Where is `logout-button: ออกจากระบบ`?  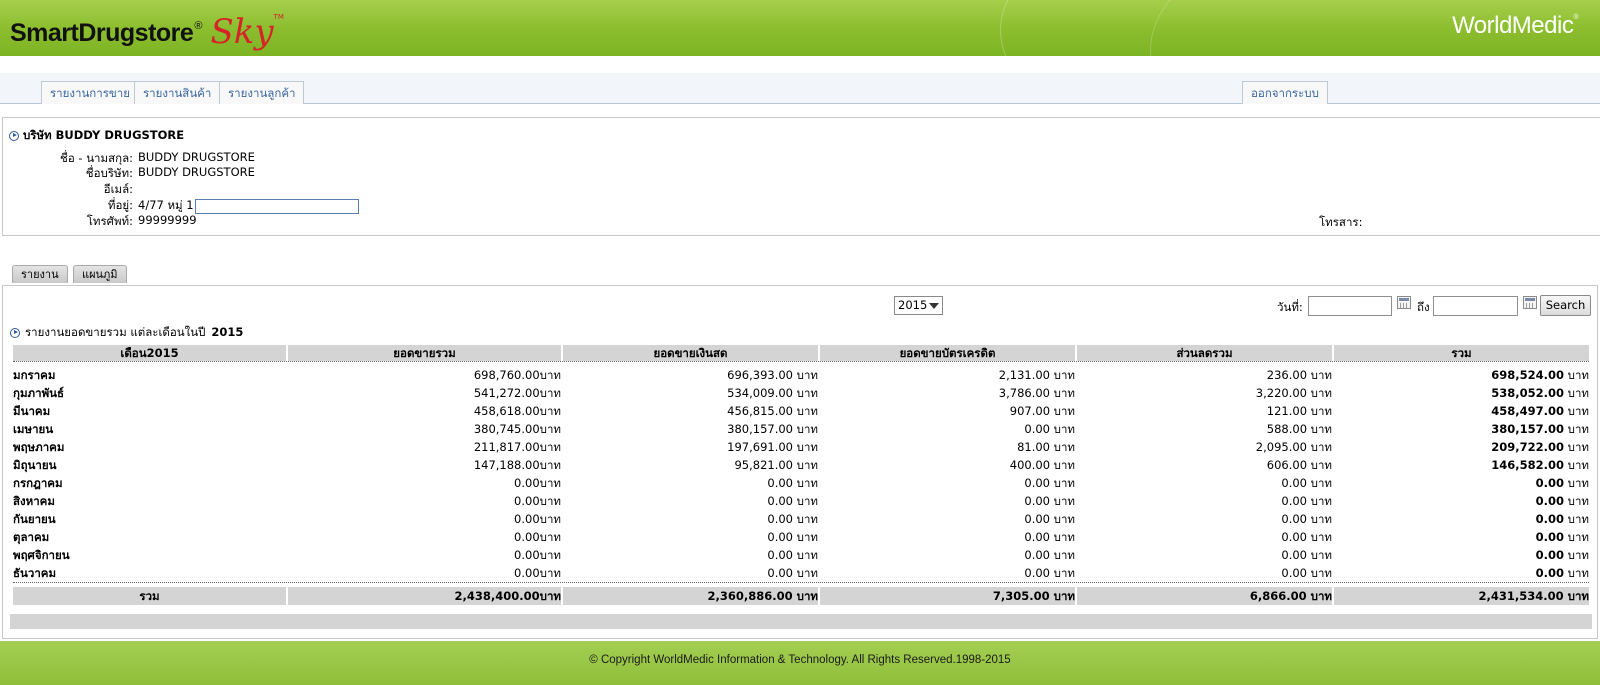 logout-button: ออกจากระบบ is located at coordinates (1285, 92).